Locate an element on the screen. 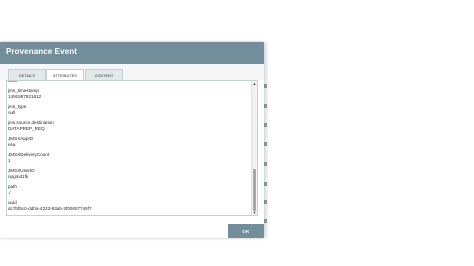 This screenshot has width=474, height=266. attribute-item: JMSXUserID npgmd1fk is located at coordinates (128, 174).